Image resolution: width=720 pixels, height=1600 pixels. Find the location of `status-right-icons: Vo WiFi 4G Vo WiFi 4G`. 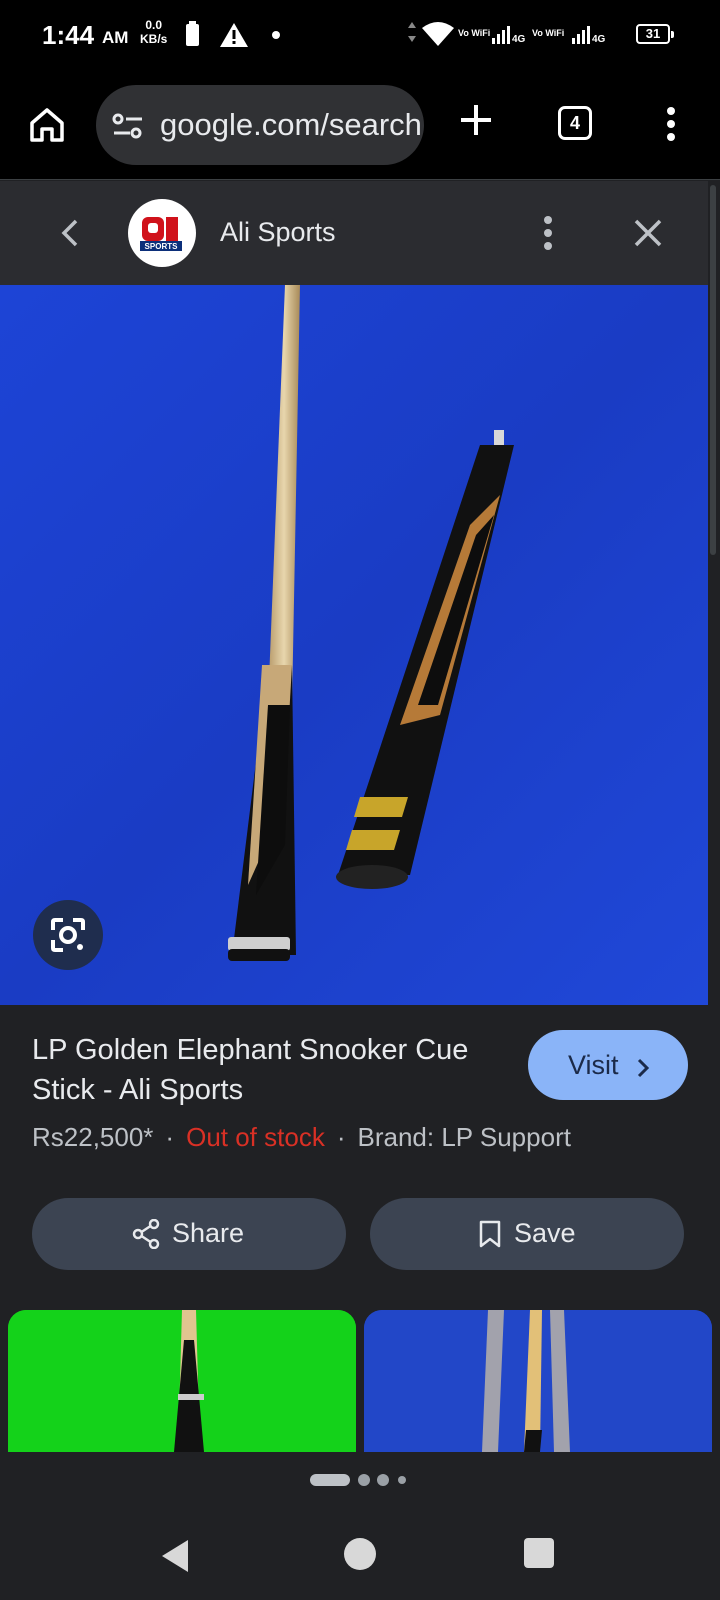

status-right-icons: Vo WiFi 4G Vo WiFi 4G is located at coordinates (533, 37).